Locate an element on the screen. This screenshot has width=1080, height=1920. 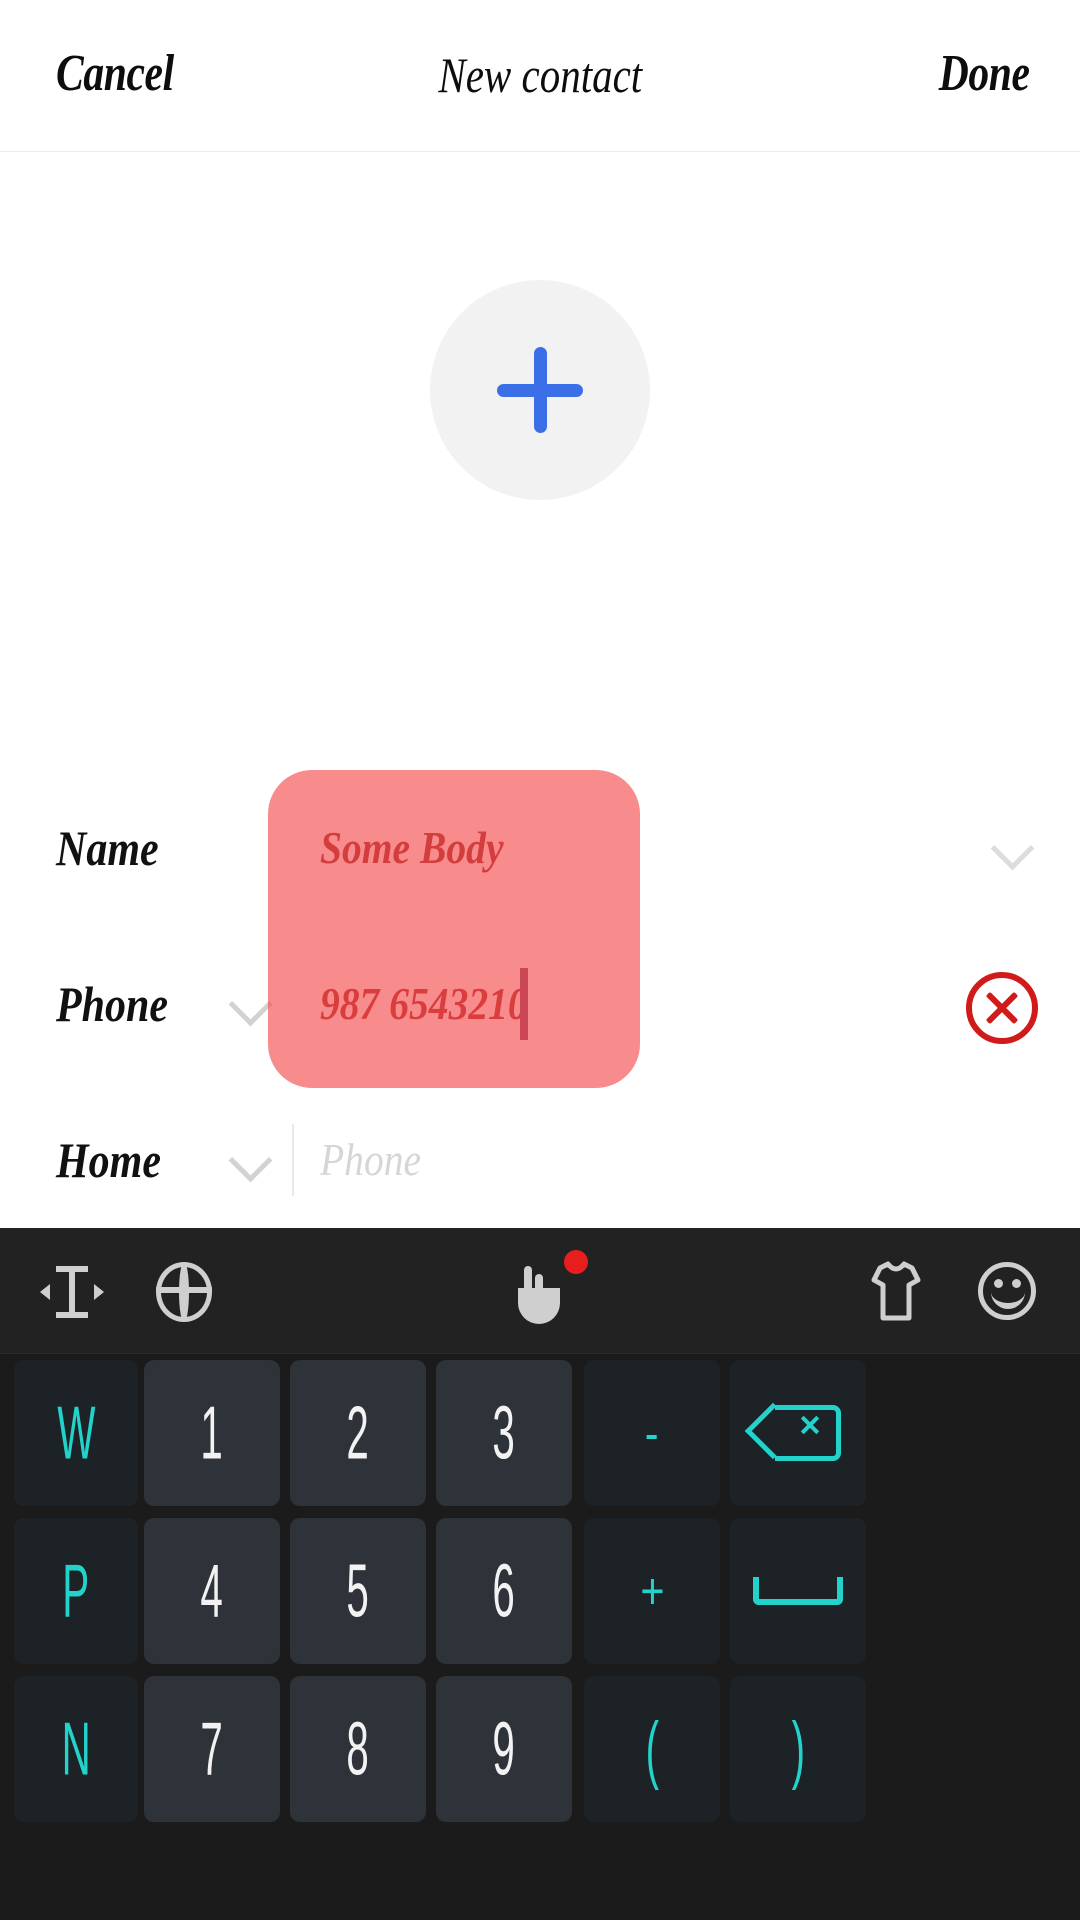
key-6: 6 is located at coordinates (504, 1591).